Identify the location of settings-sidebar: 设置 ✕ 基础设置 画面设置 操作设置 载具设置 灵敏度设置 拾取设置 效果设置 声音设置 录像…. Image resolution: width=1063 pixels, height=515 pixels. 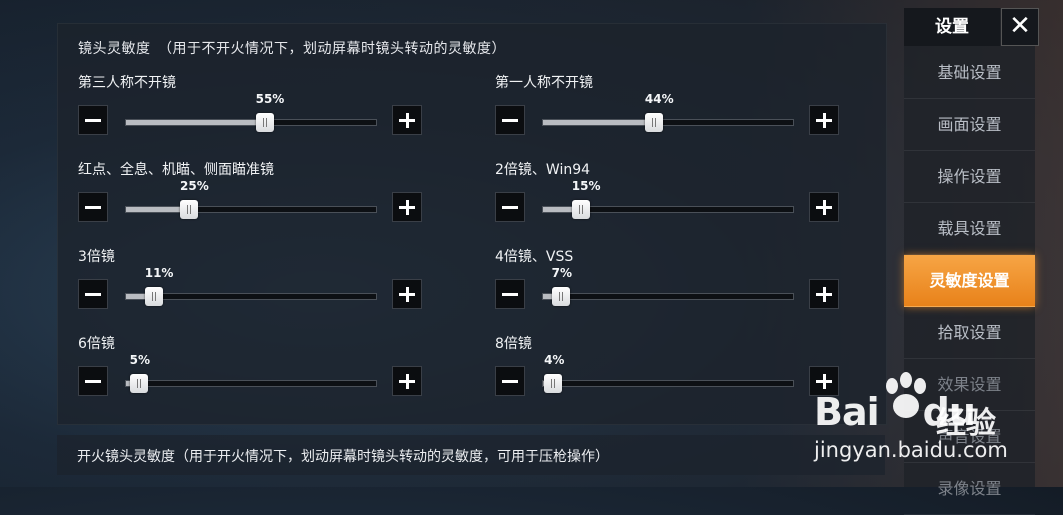
(971, 261).